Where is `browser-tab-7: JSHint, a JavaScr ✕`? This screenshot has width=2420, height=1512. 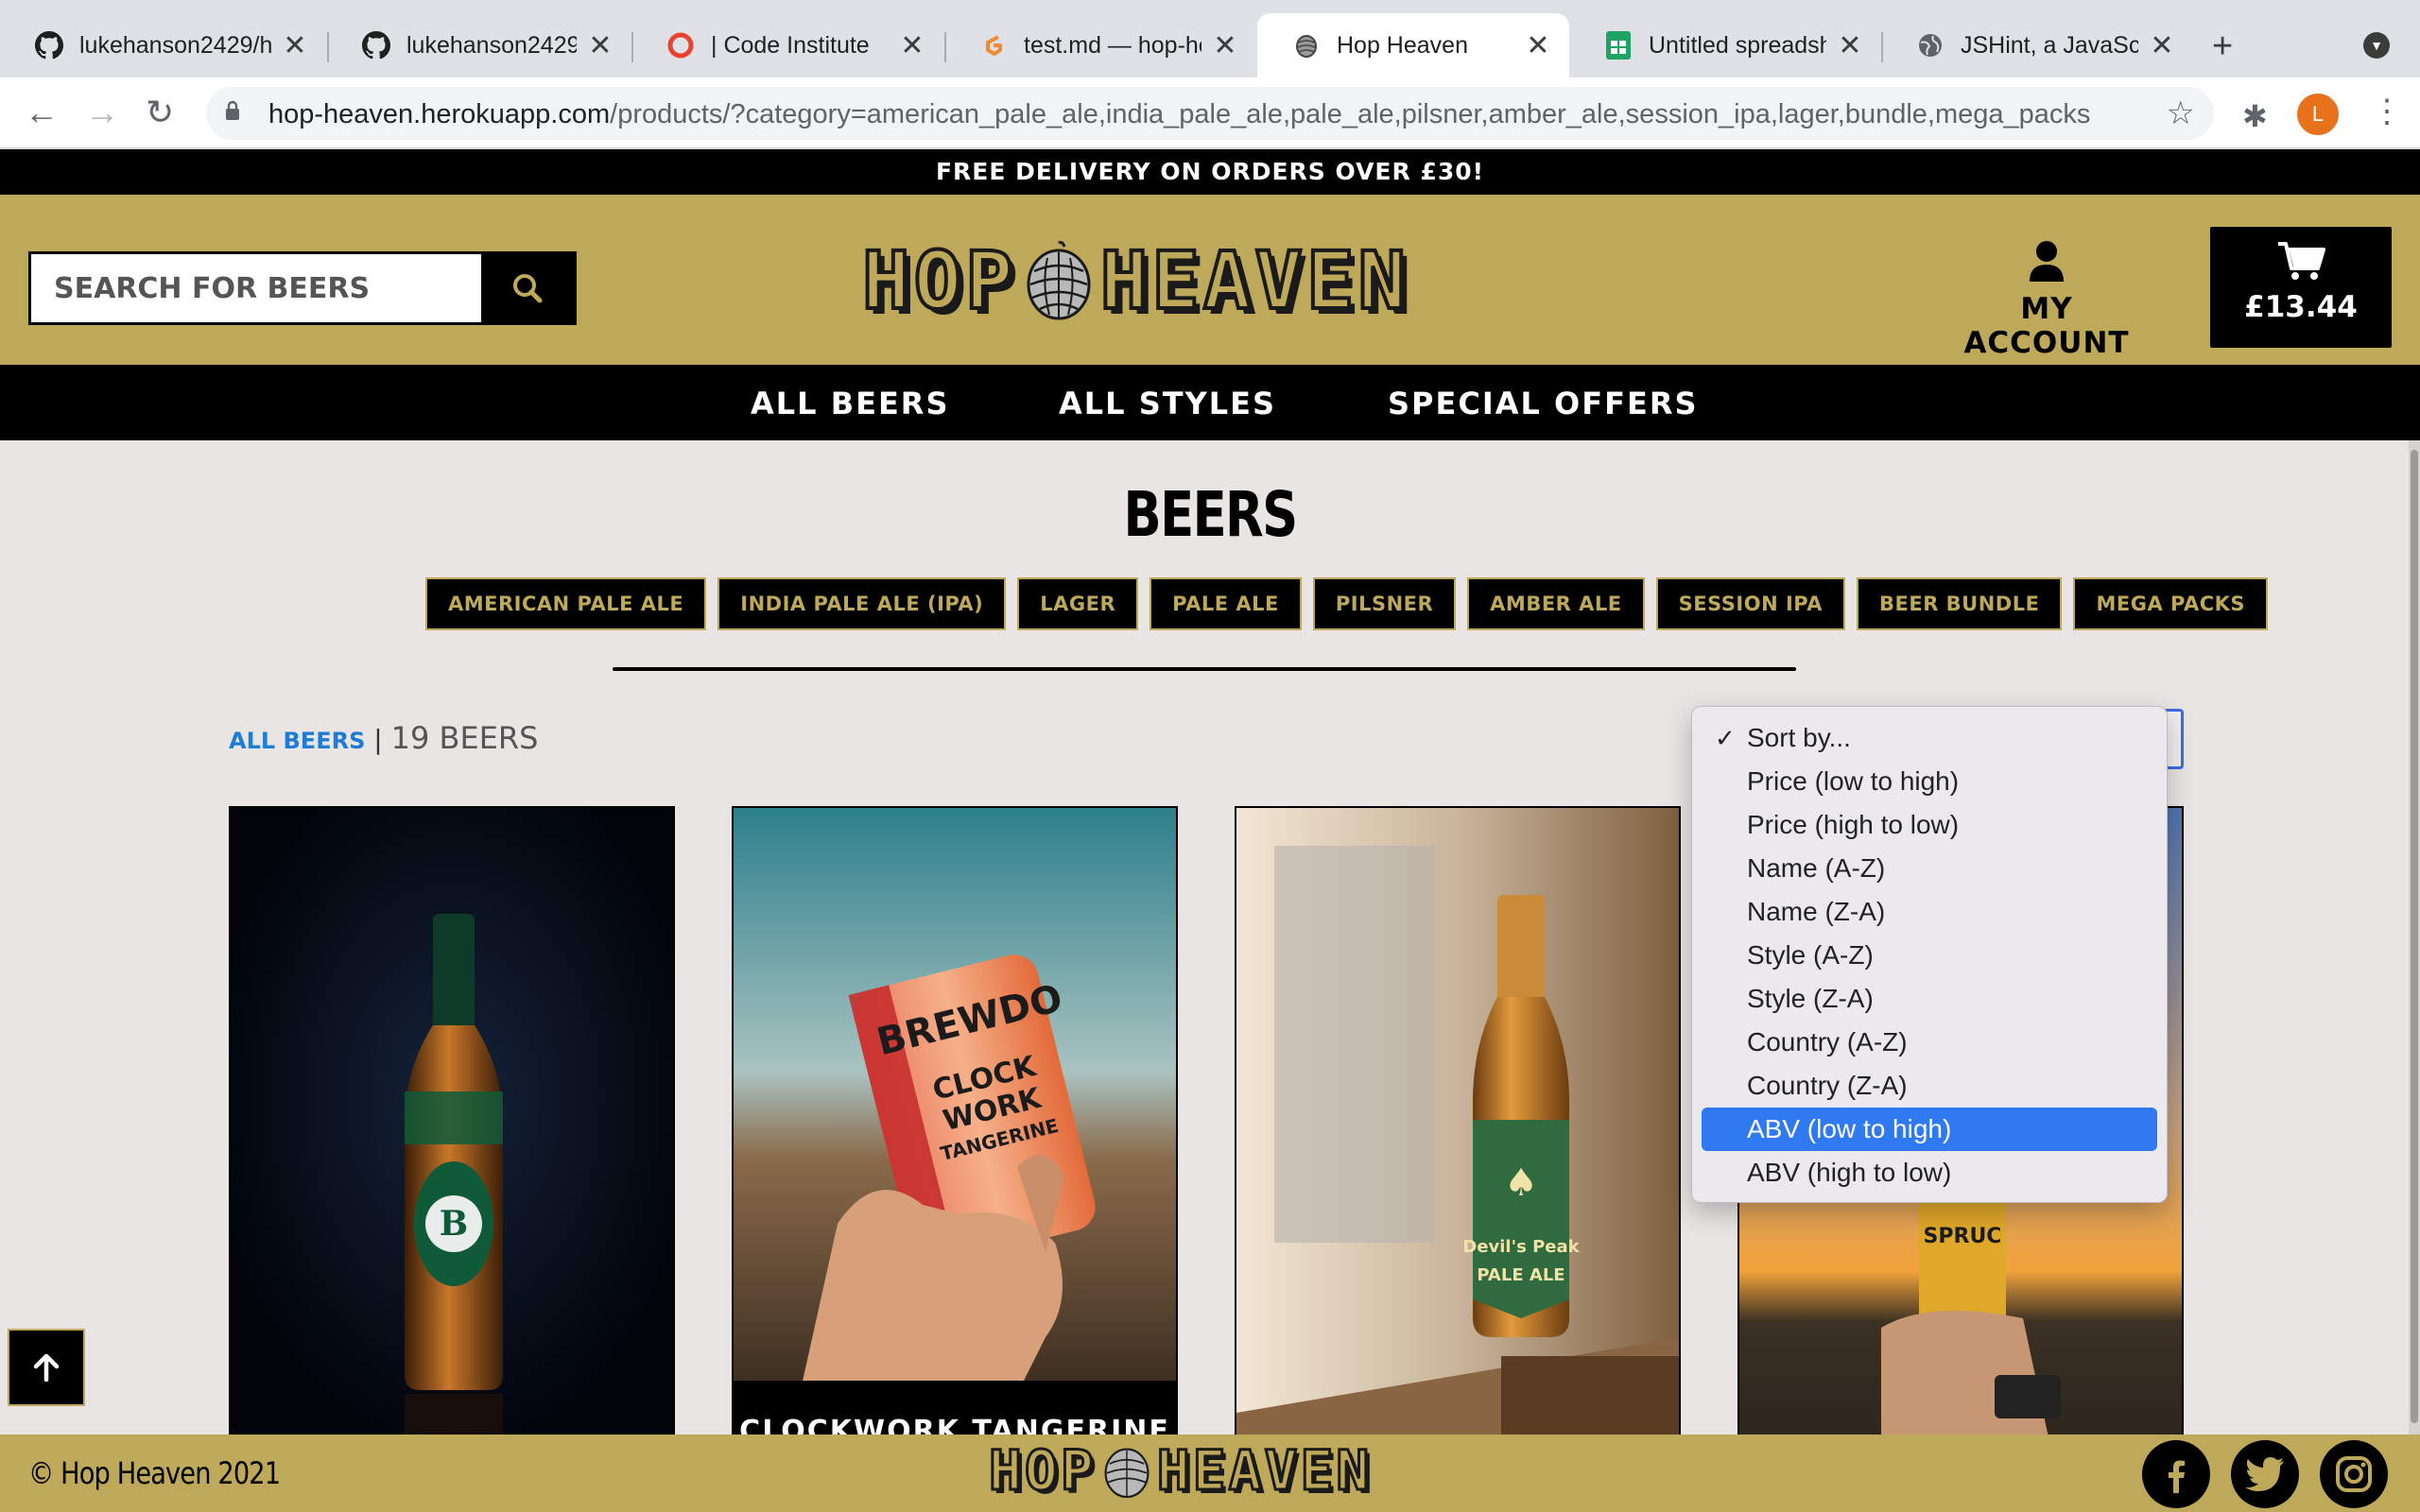
browser-tab-7: JSHint, a JavaScr ✕ is located at coordinates (2037, 45).